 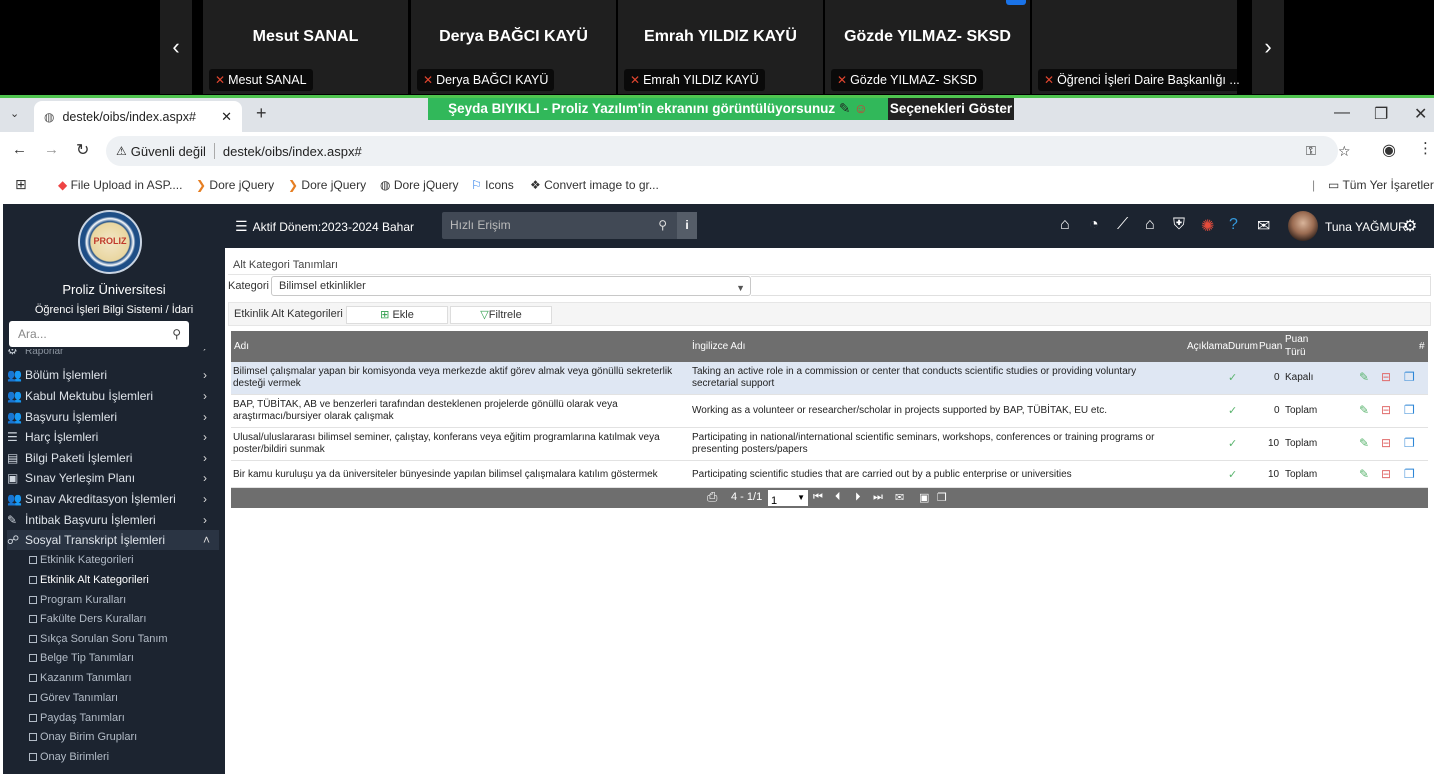 I want to click on sidebar-item-sosyal-transkript: ☍ Sosyal Transkript İşlemleri ˄, so click(x=113, y=540).